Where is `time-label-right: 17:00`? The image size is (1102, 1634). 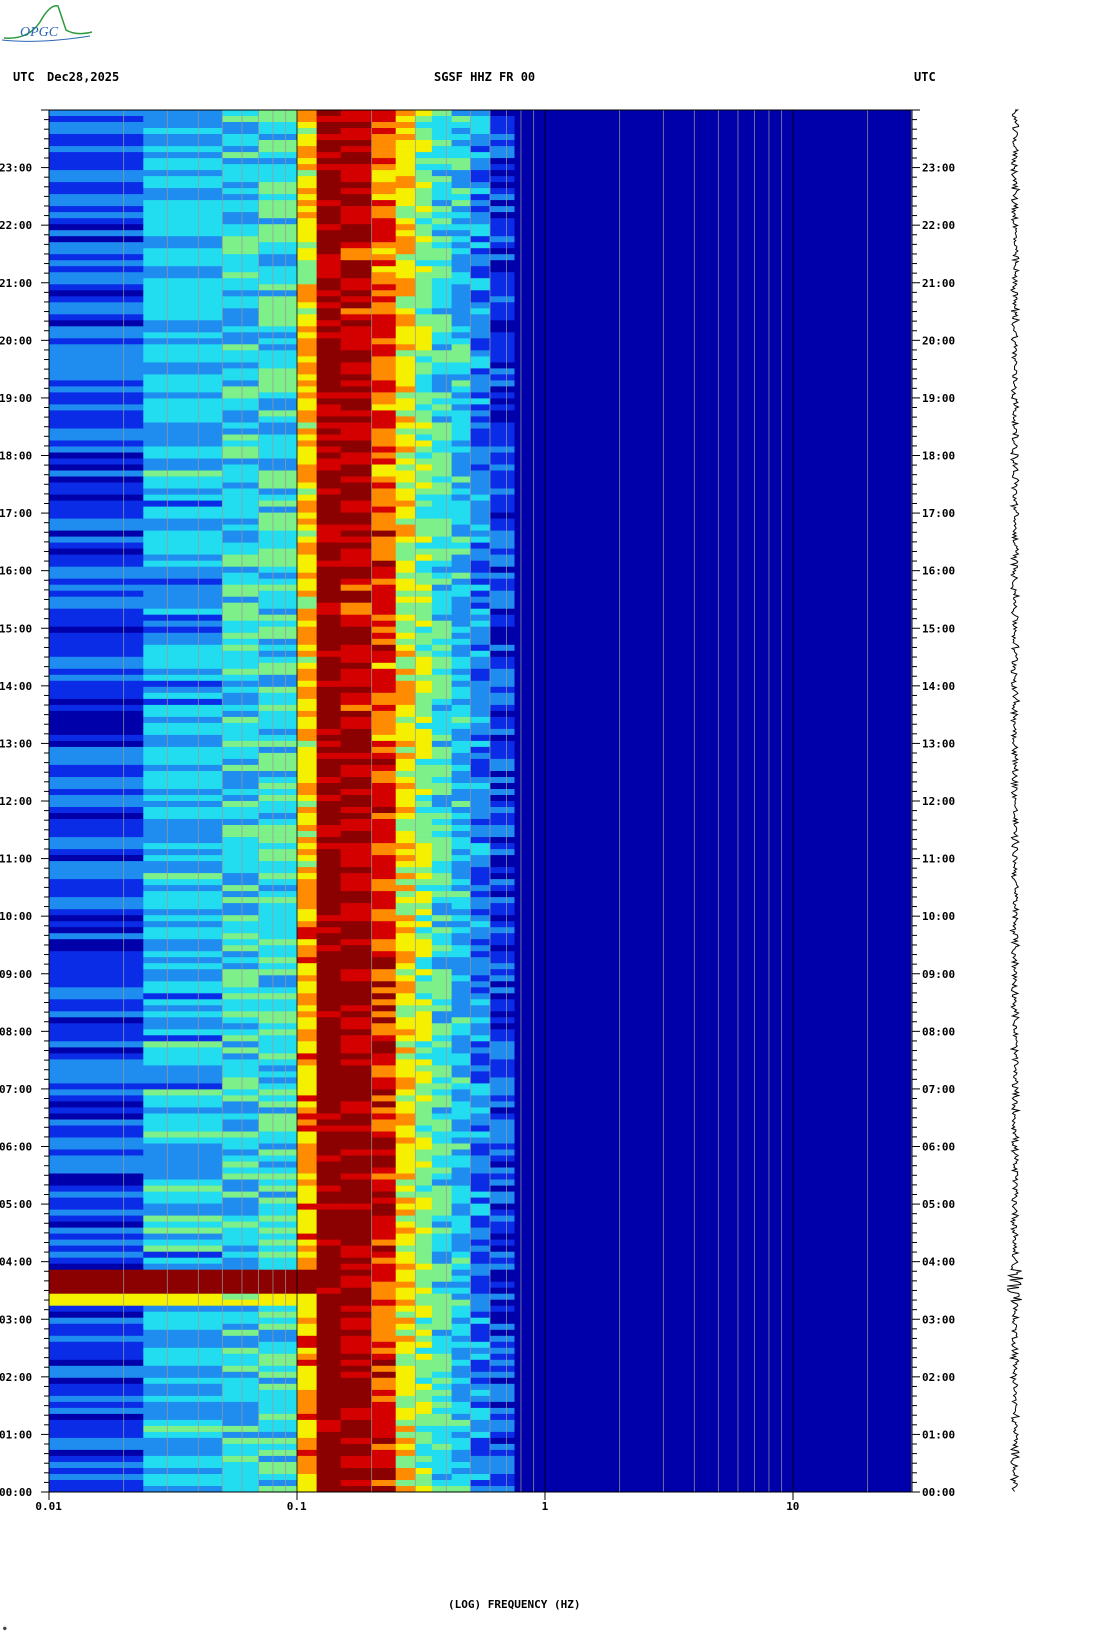
time-label-right: 17:00 is located at coordinates (938, 513).